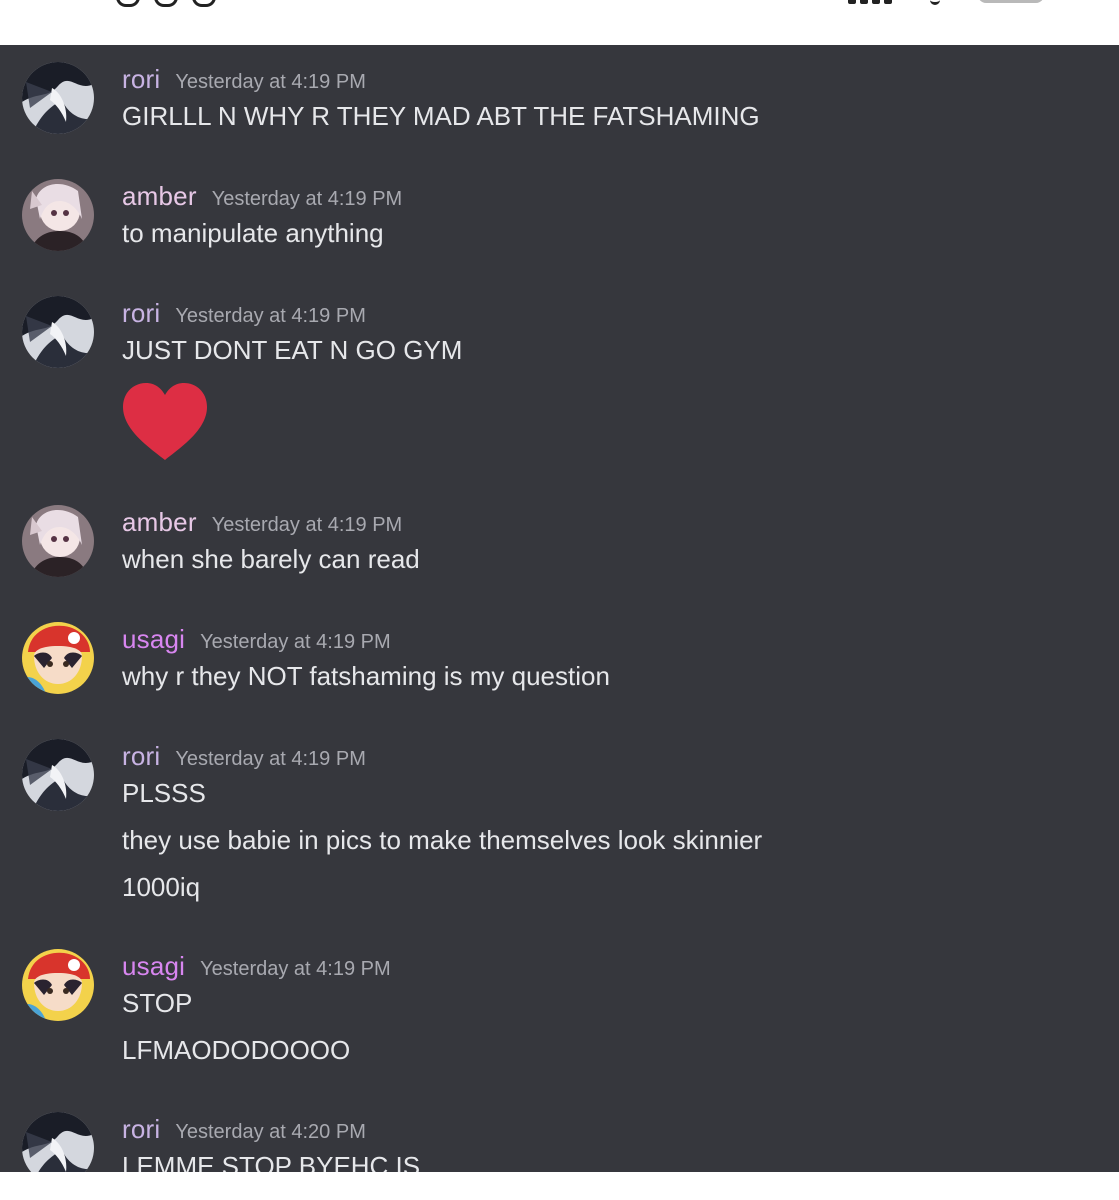 The width and height of the screenshot is (1119, 1200). I want to click on message-text: LFMAODODOOOO, so click(236, 1050).